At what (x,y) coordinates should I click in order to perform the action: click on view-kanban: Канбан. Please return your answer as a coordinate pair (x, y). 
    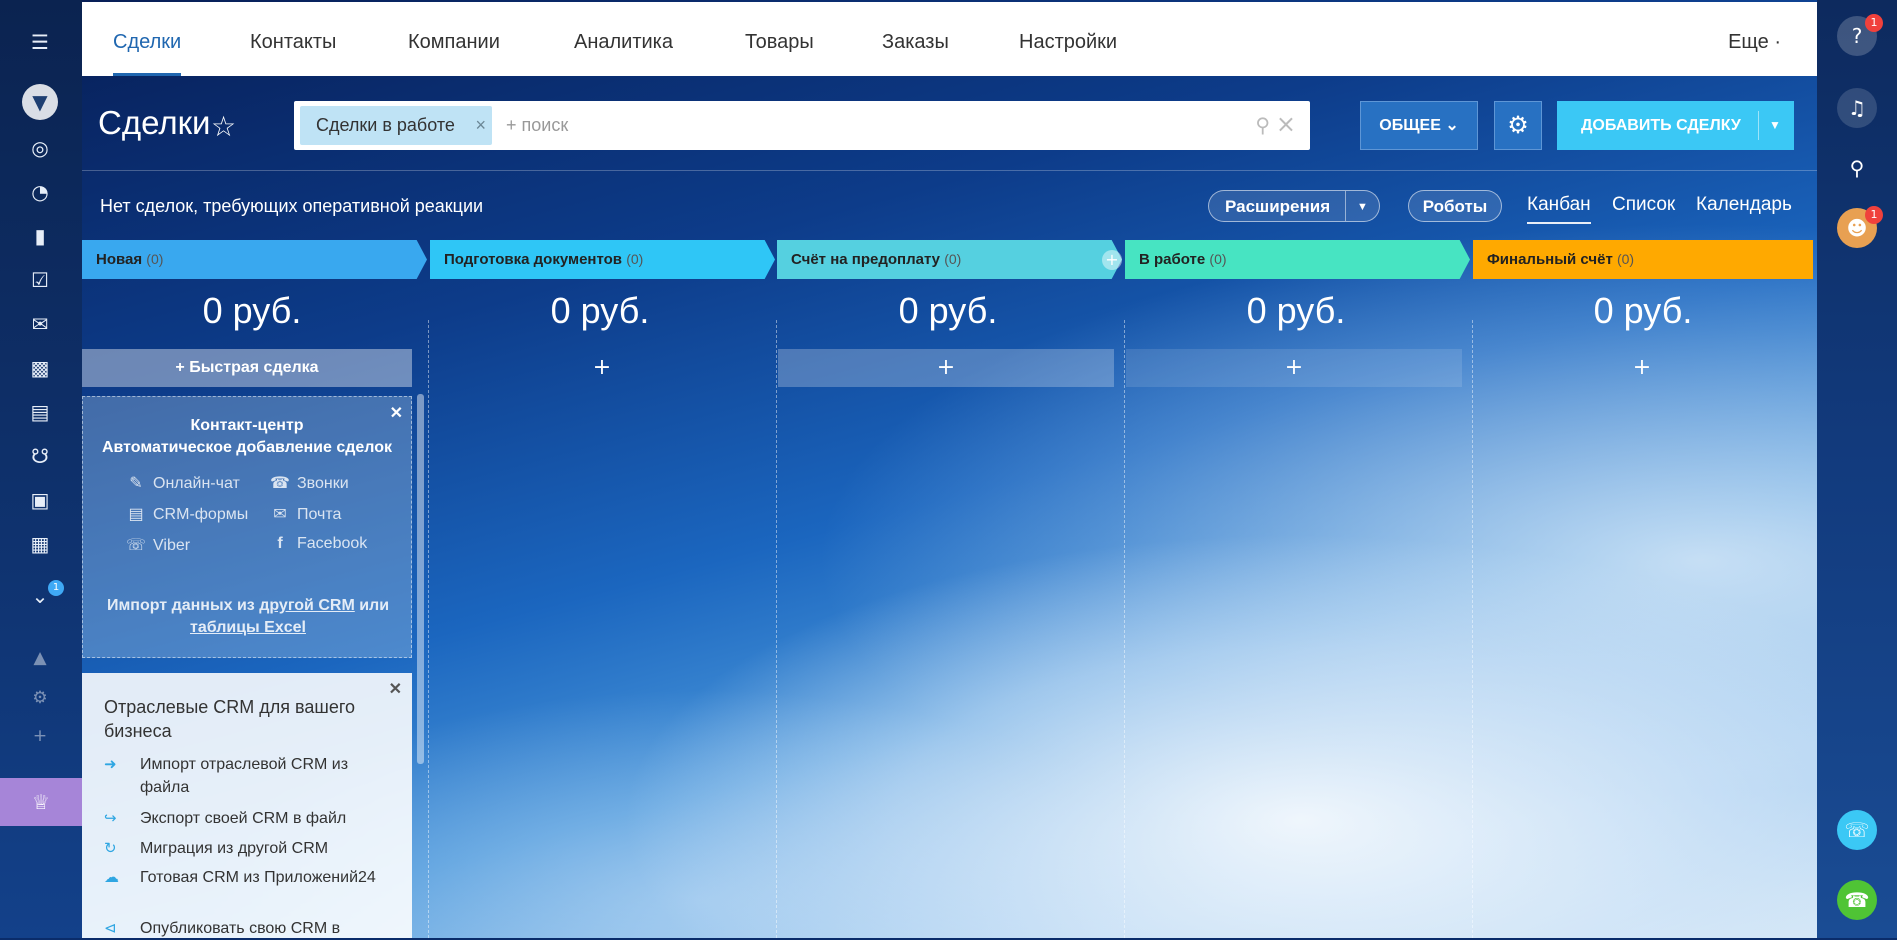
    Looking at the image, I should click on (1559, 209).